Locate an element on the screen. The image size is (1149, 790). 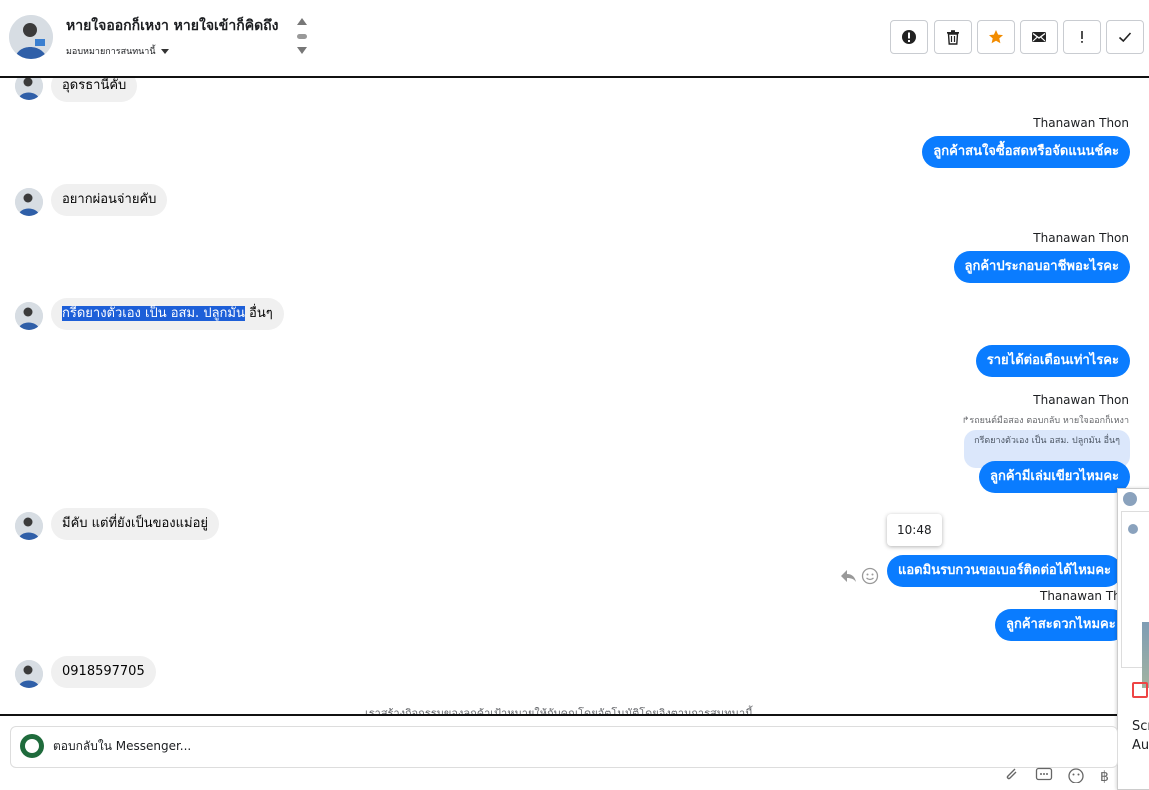
incoming-message: มีคับ แต่ที่ยังเป็นของแม่อยู่ is located at coordinates (135, 524).